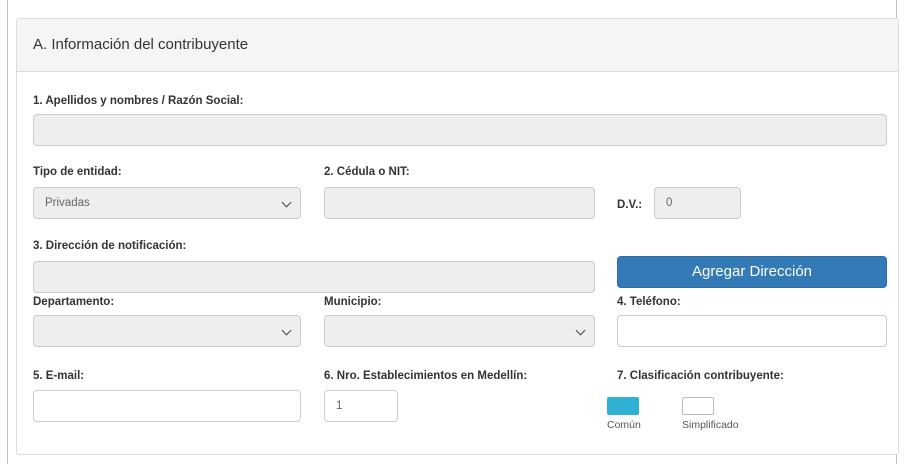  Describe the element at coordinates (752, 331) in the screenshot. I see `telefono-field` at that location.